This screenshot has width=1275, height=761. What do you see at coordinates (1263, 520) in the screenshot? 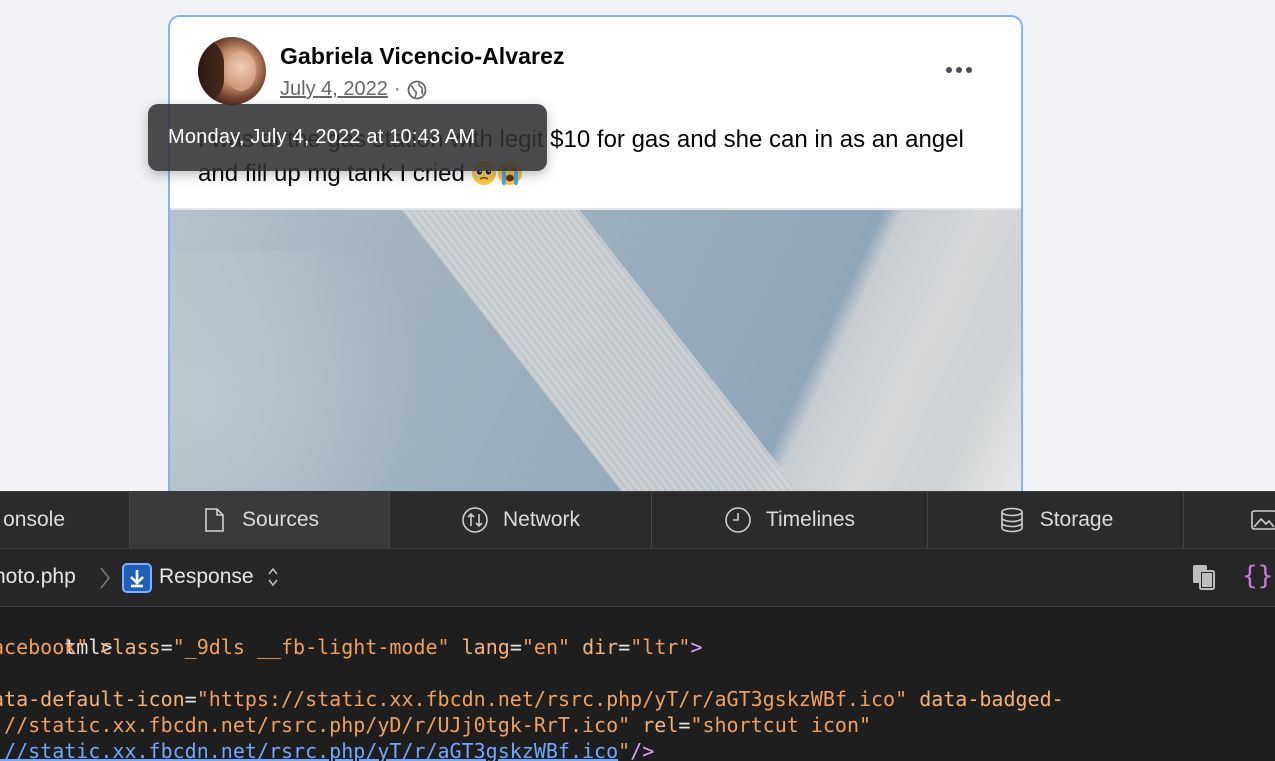
I see `image-icon` at bounding box center [1263, 520].